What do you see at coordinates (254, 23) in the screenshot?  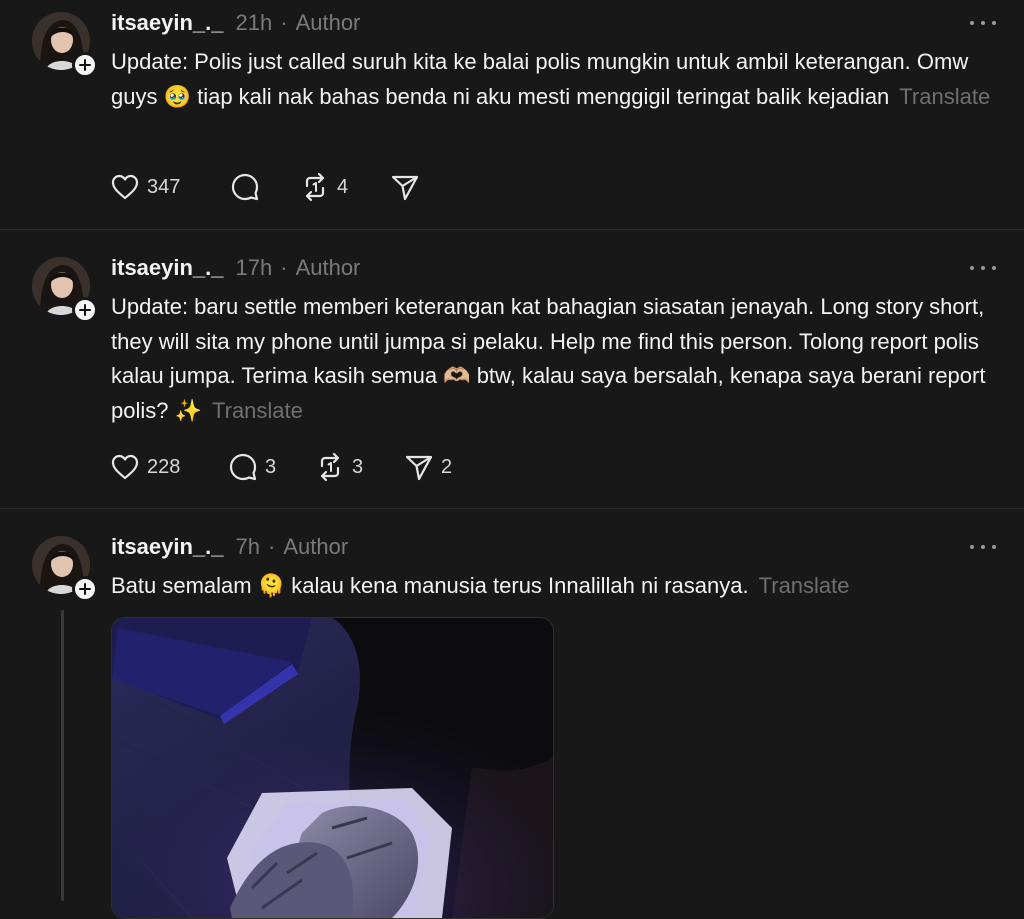 I see `timestamp: 21h` at bounding box center [254, 23].